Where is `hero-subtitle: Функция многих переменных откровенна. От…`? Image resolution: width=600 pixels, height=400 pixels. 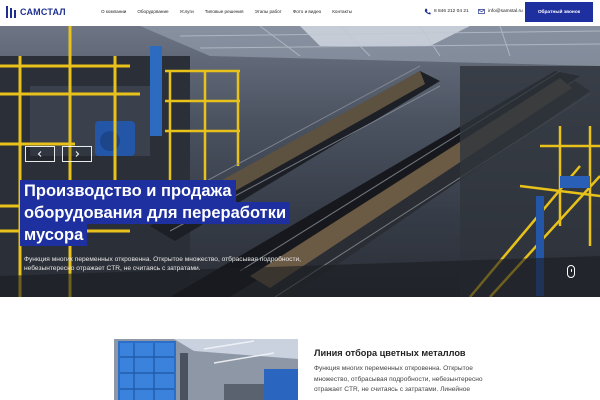 hero-subtitle: Функция многих переменных откровенна. От… is located at coordinates (163, 264).